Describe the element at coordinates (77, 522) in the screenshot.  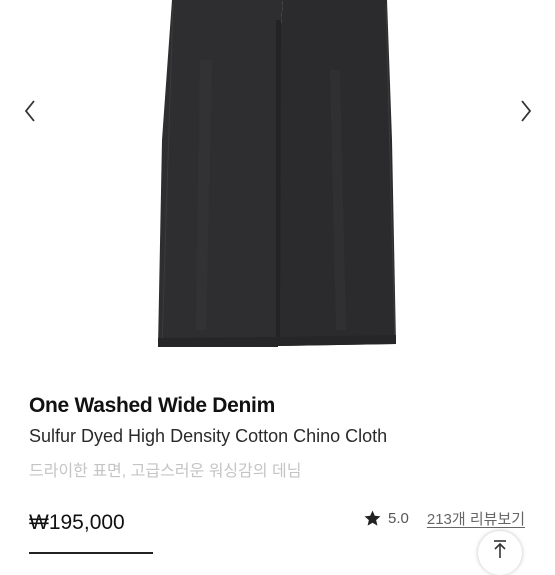
I see `product-price: ₩195,000` at that location.